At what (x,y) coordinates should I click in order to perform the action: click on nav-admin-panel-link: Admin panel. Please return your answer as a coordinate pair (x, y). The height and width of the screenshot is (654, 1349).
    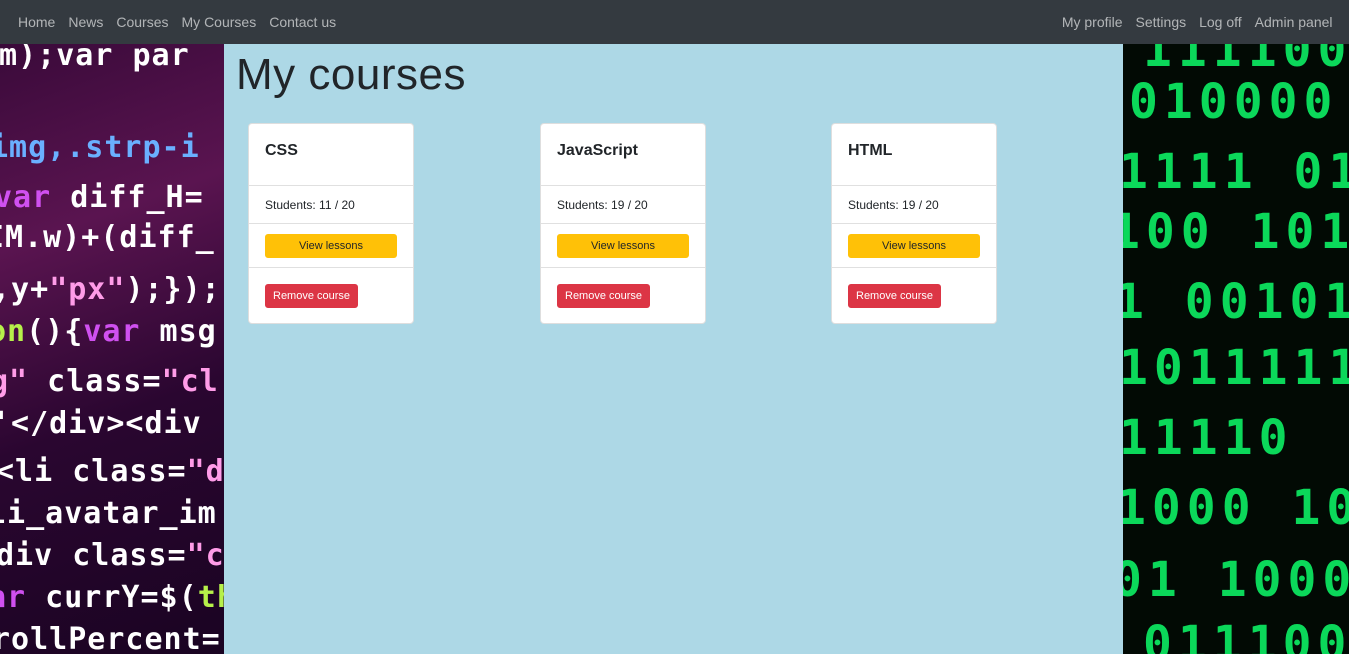
    Looking at the image, I should click on (1293, 22).